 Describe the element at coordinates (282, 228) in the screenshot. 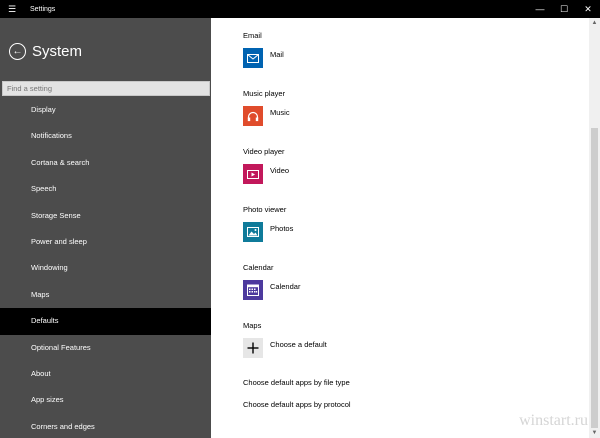

I see `app-name: Photos` at that location.